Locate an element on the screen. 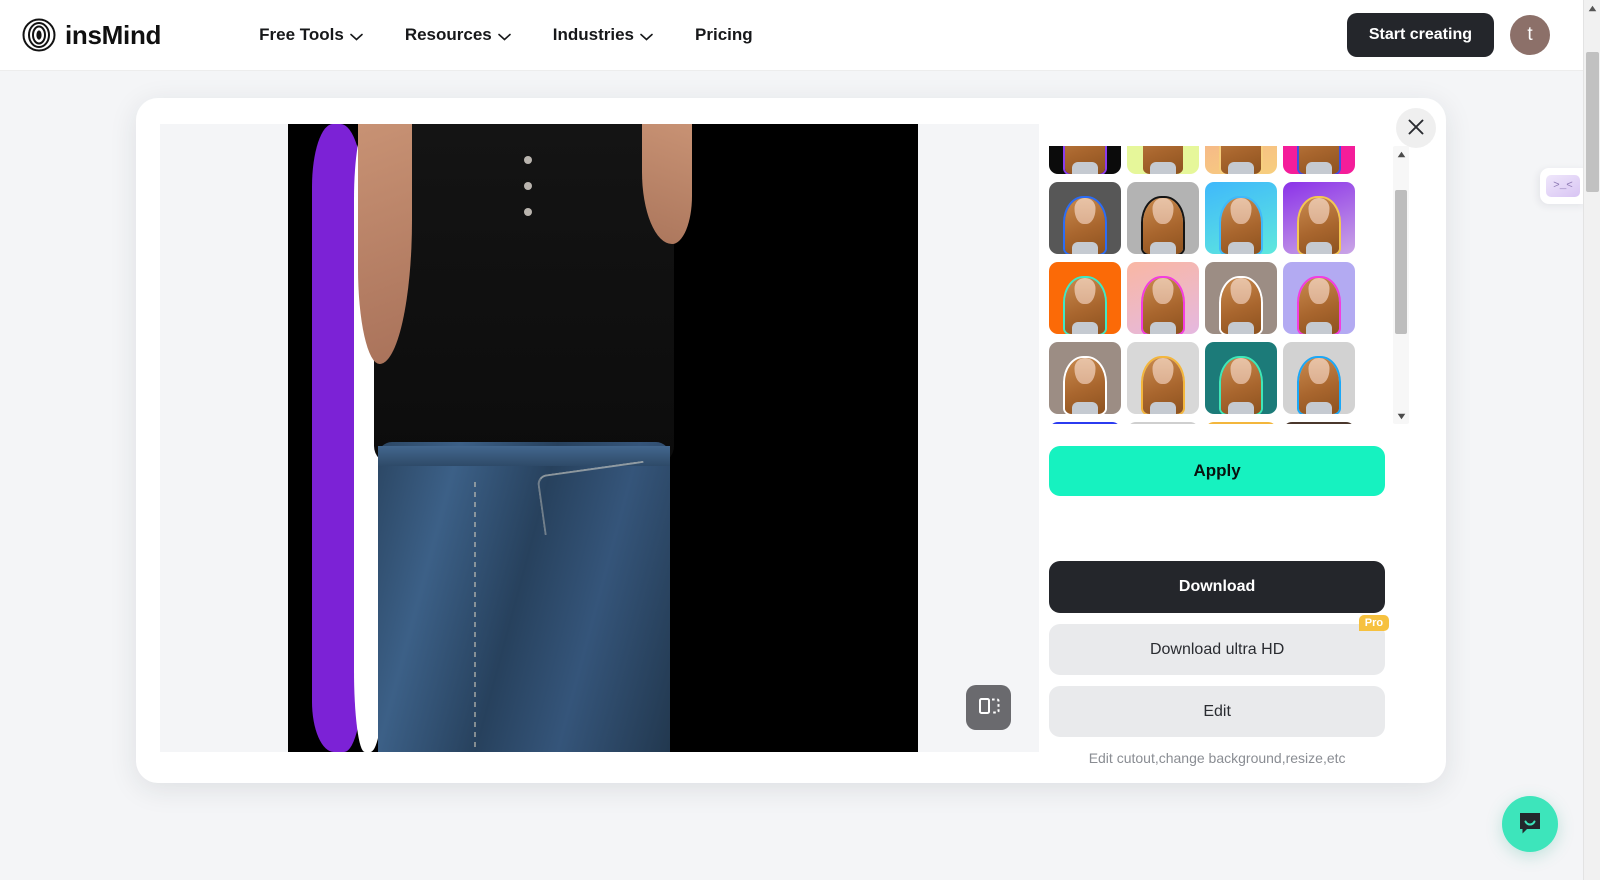  page-scrollbar is located at coordinates (1591, 440).